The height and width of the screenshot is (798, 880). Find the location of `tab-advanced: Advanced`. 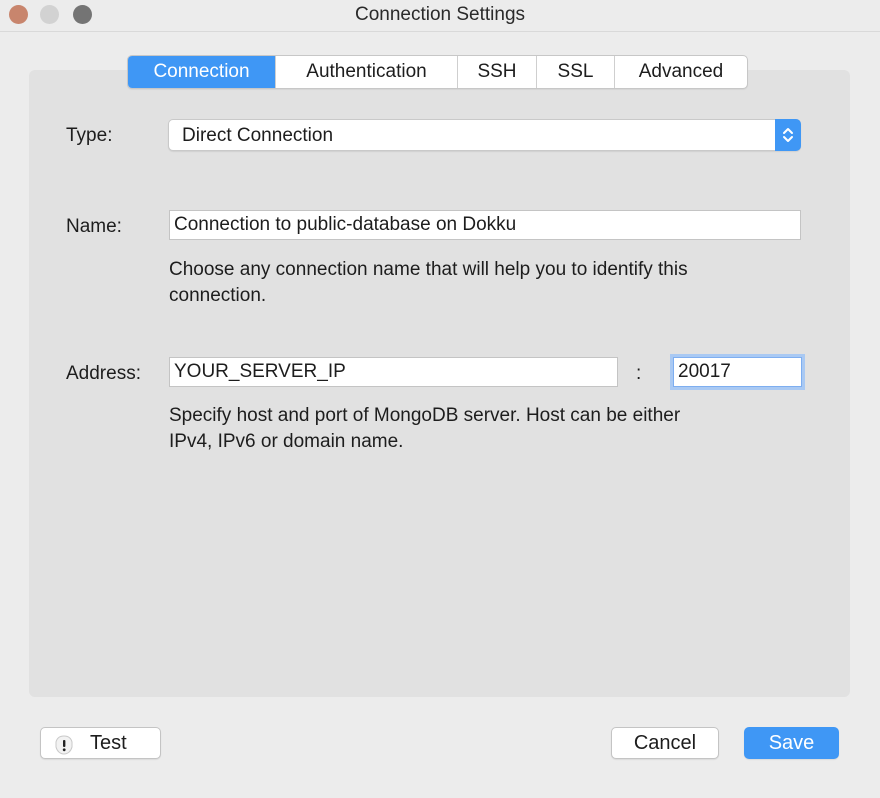

tab-advanced: Advanced is located at coordinates (680, 72).